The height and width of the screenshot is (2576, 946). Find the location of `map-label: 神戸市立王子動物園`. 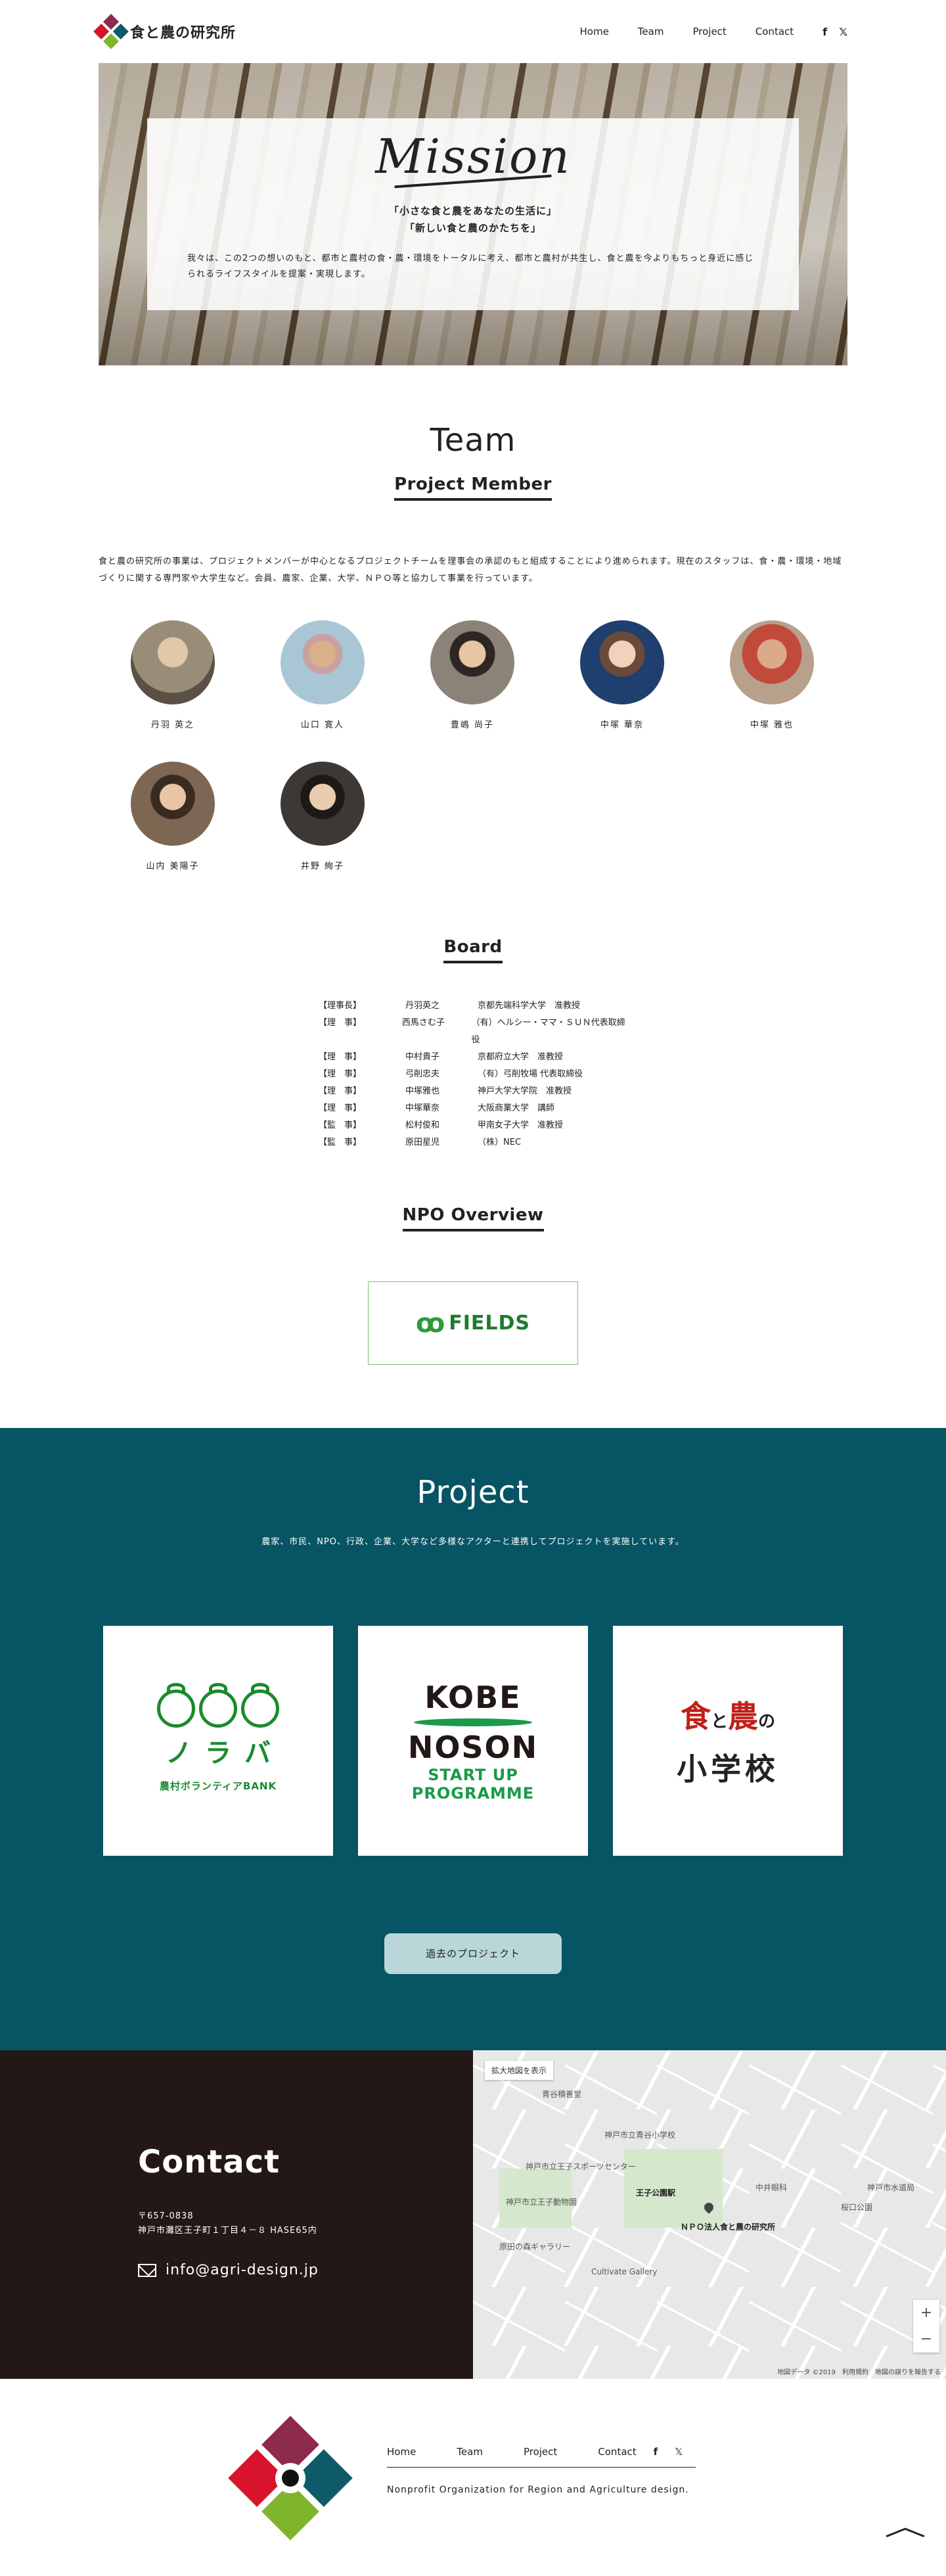

map-label: 神戸市立王子動物園 is located at coordinates (541, 2202).